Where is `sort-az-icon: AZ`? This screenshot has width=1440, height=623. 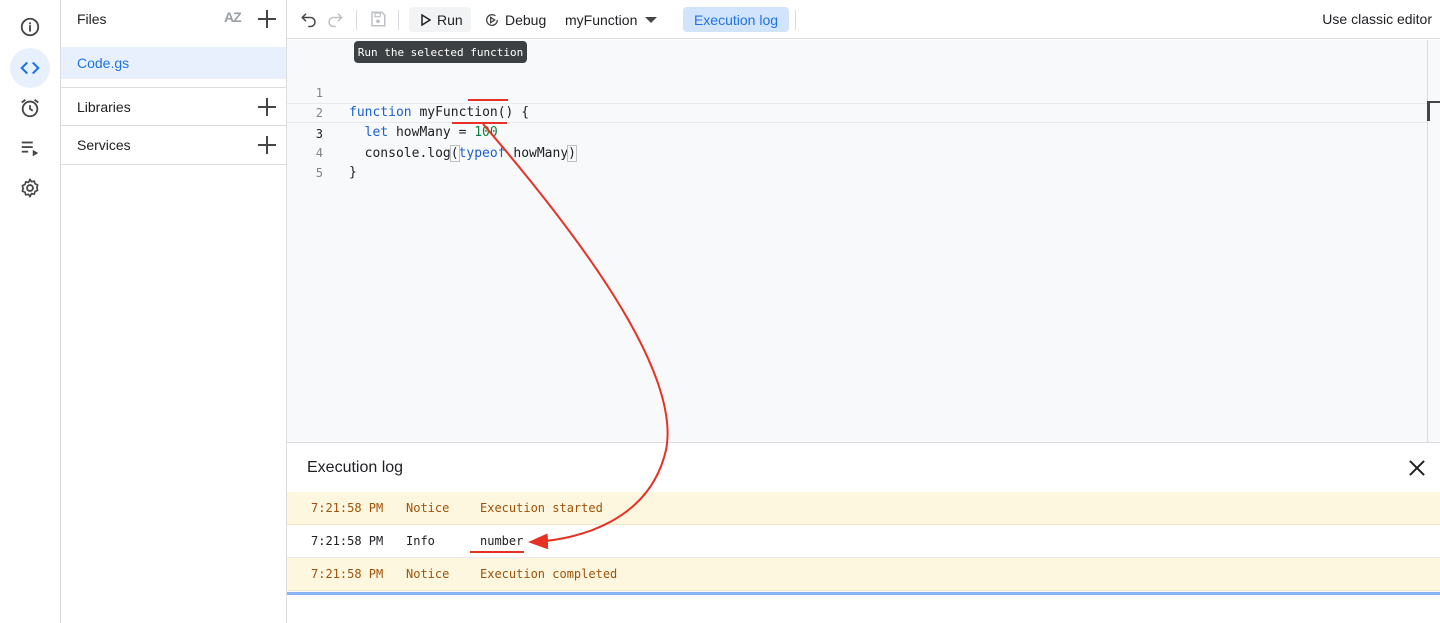
sort-az-icon: AZ is located at coordinates (233, 17).